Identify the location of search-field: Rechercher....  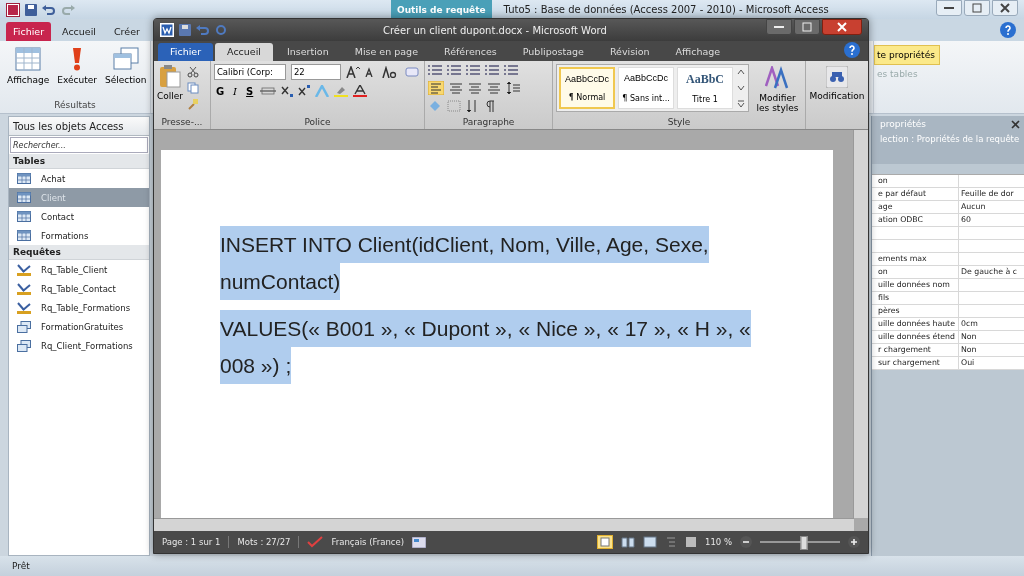
(79, 145).